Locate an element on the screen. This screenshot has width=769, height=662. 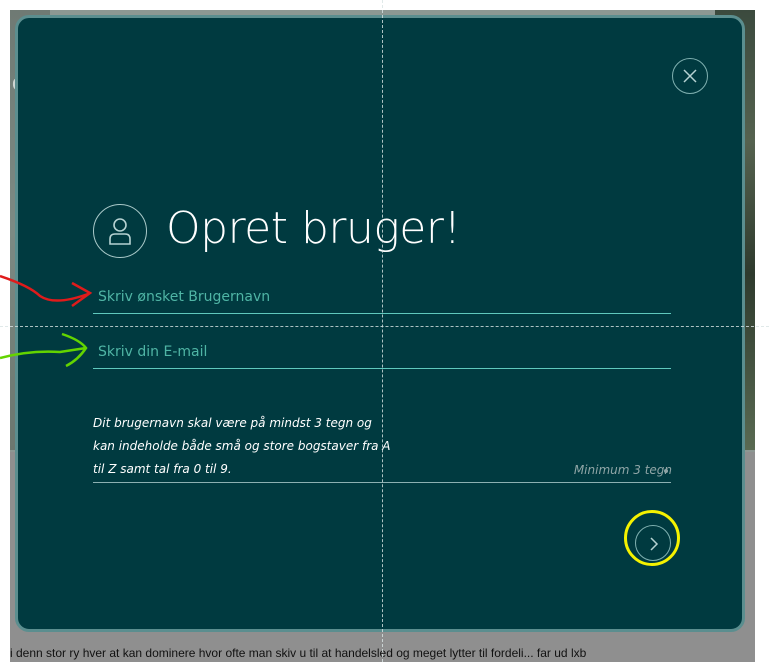
close-button is located at coordinates (690, 76).